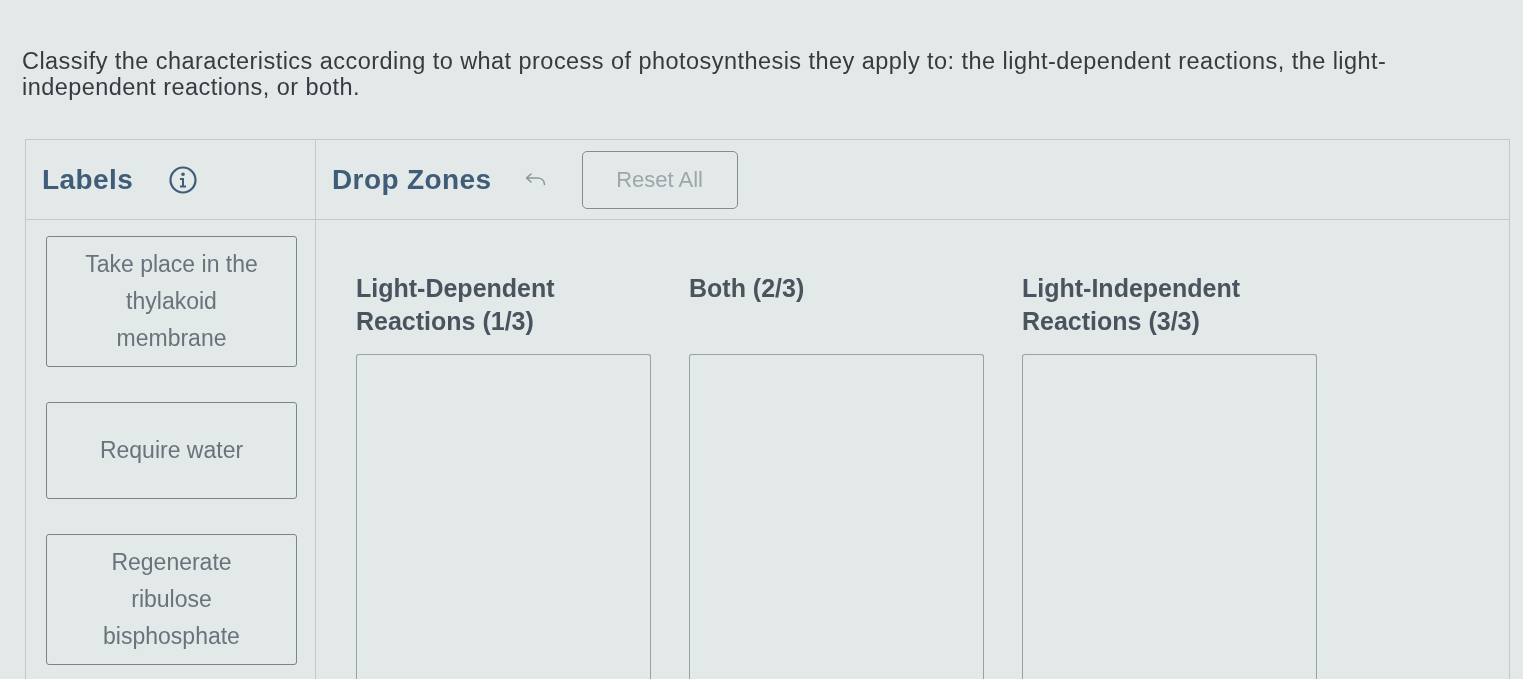  What do you see at coordinates (1132, 305) in the screenshot?
I see `drop-zone-title: Light-Independent Reactions (3/3)` at bounding box center [1132, 305].